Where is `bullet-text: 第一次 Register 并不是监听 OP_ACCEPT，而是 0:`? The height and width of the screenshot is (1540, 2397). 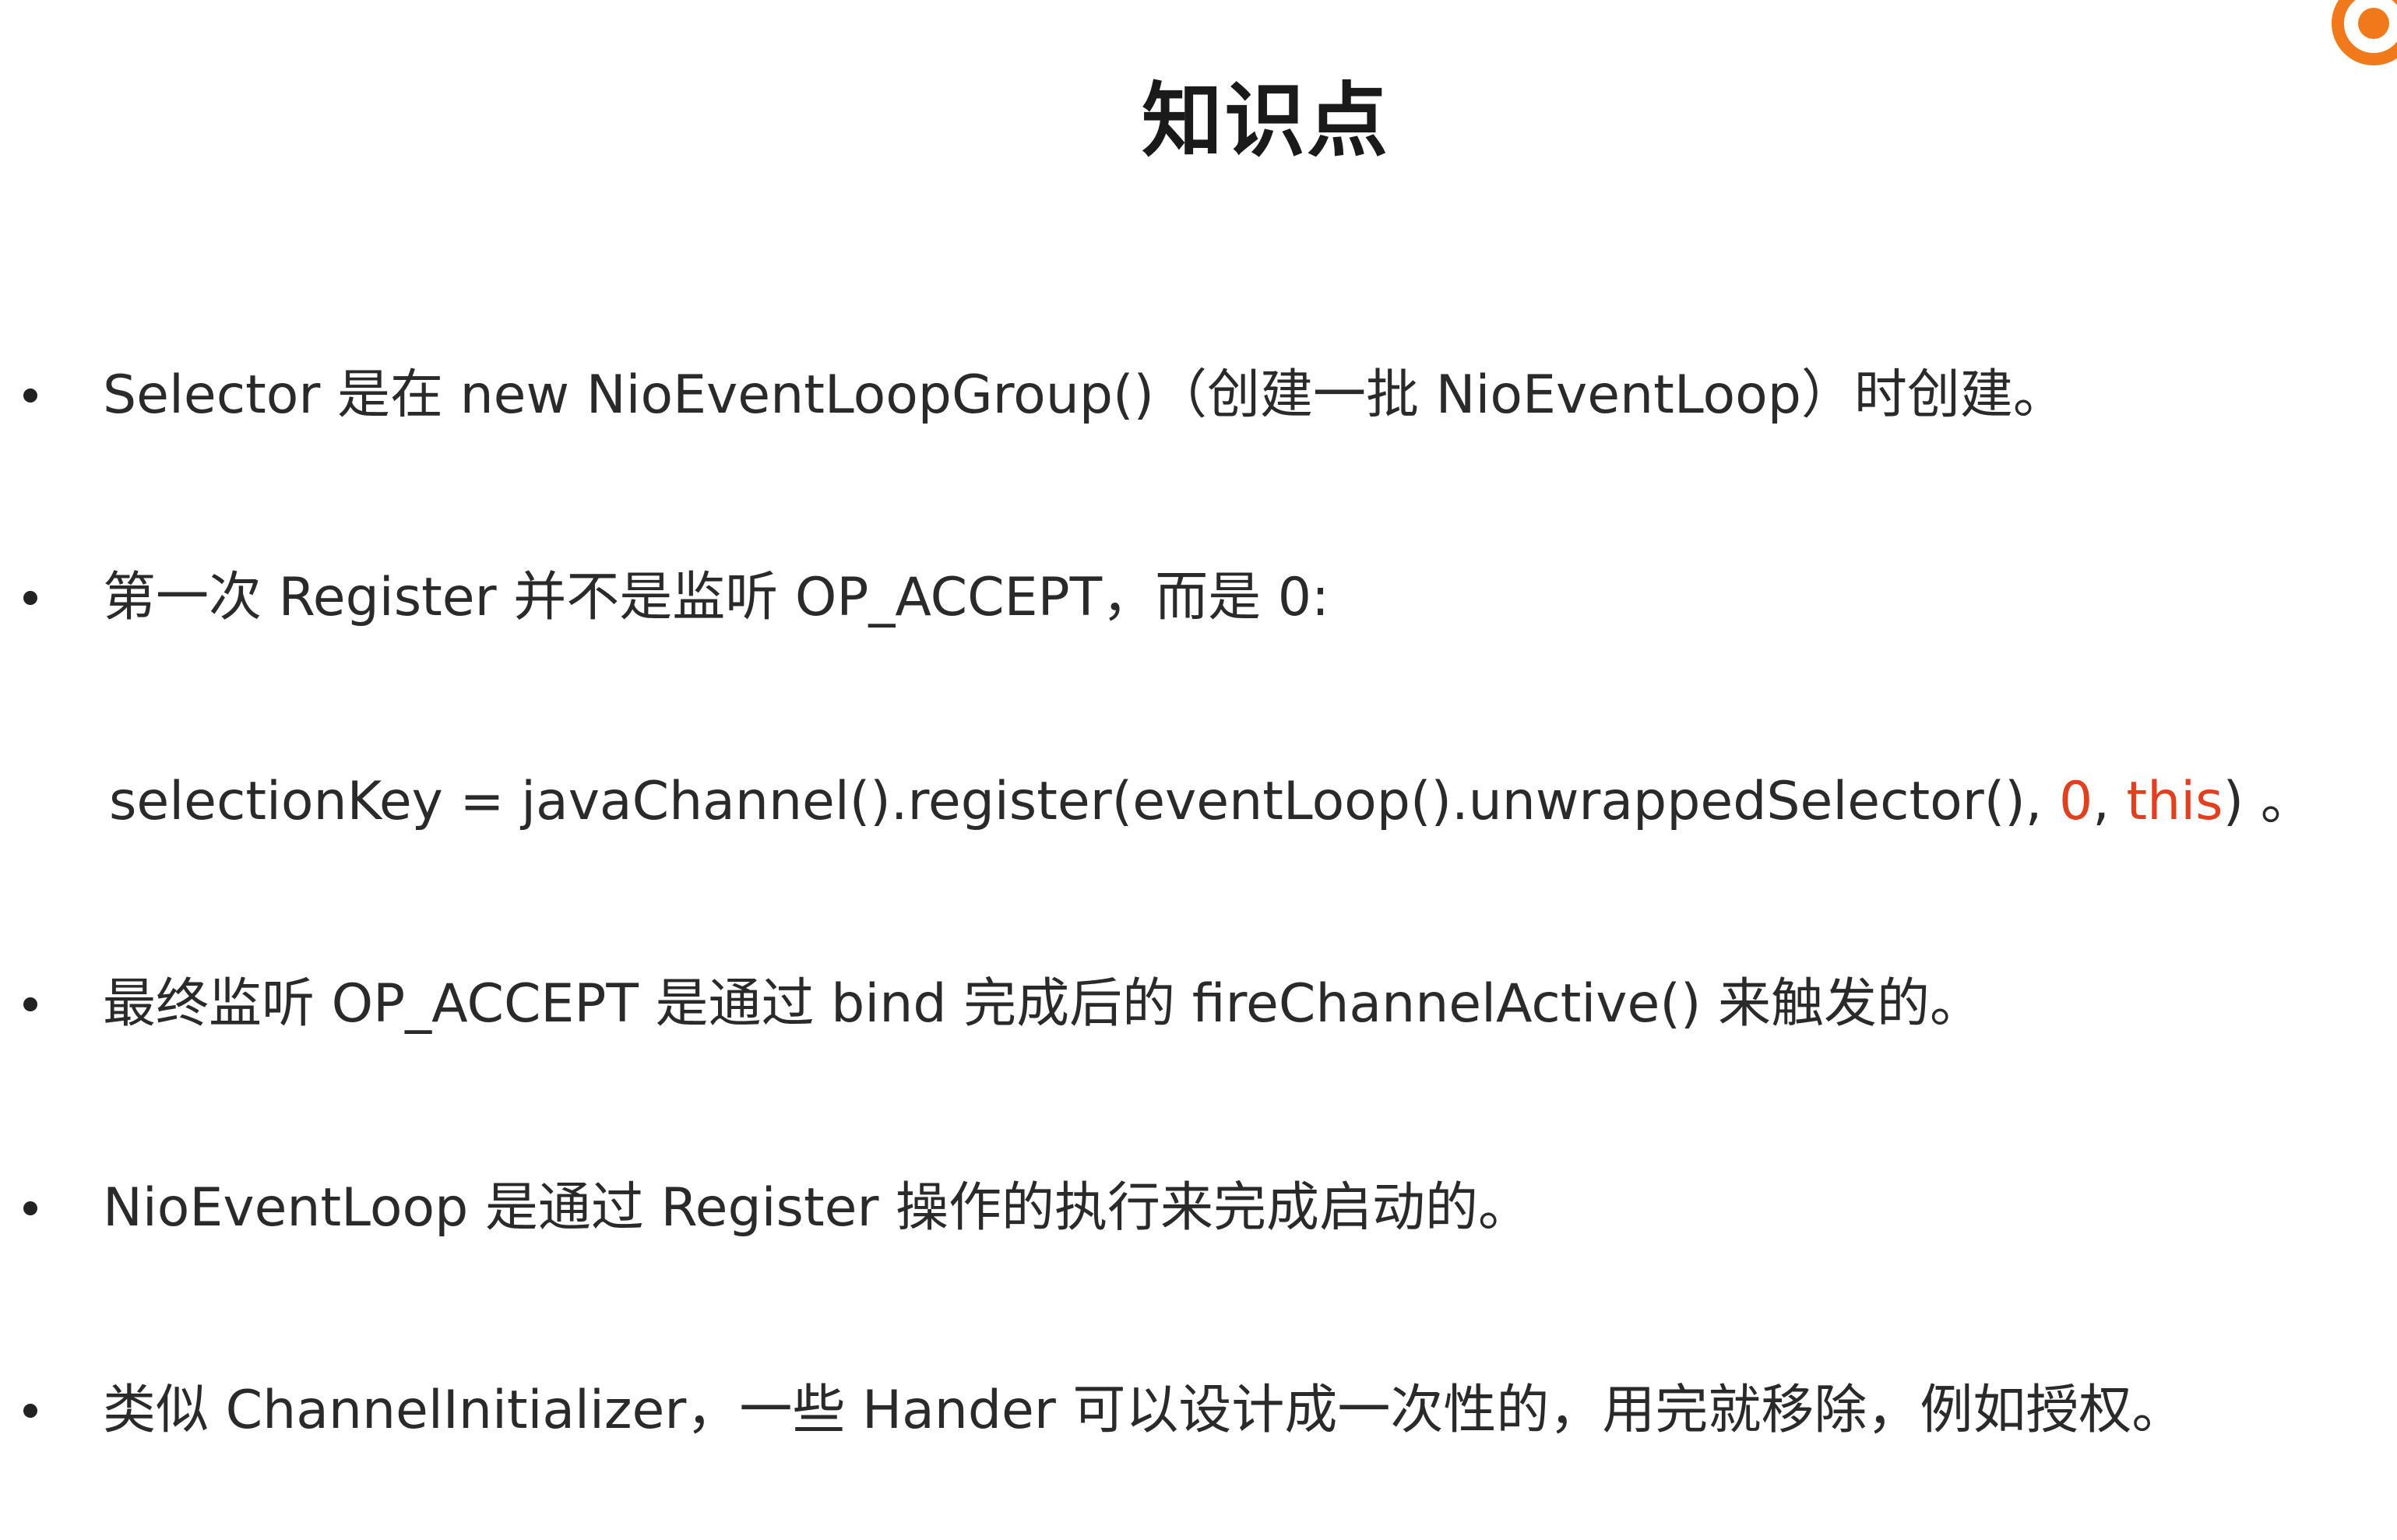
bullet-text: 第一次 Register 并不是监听 OP_ACCEPT，而是 0: is located at coordinates (716, 597).